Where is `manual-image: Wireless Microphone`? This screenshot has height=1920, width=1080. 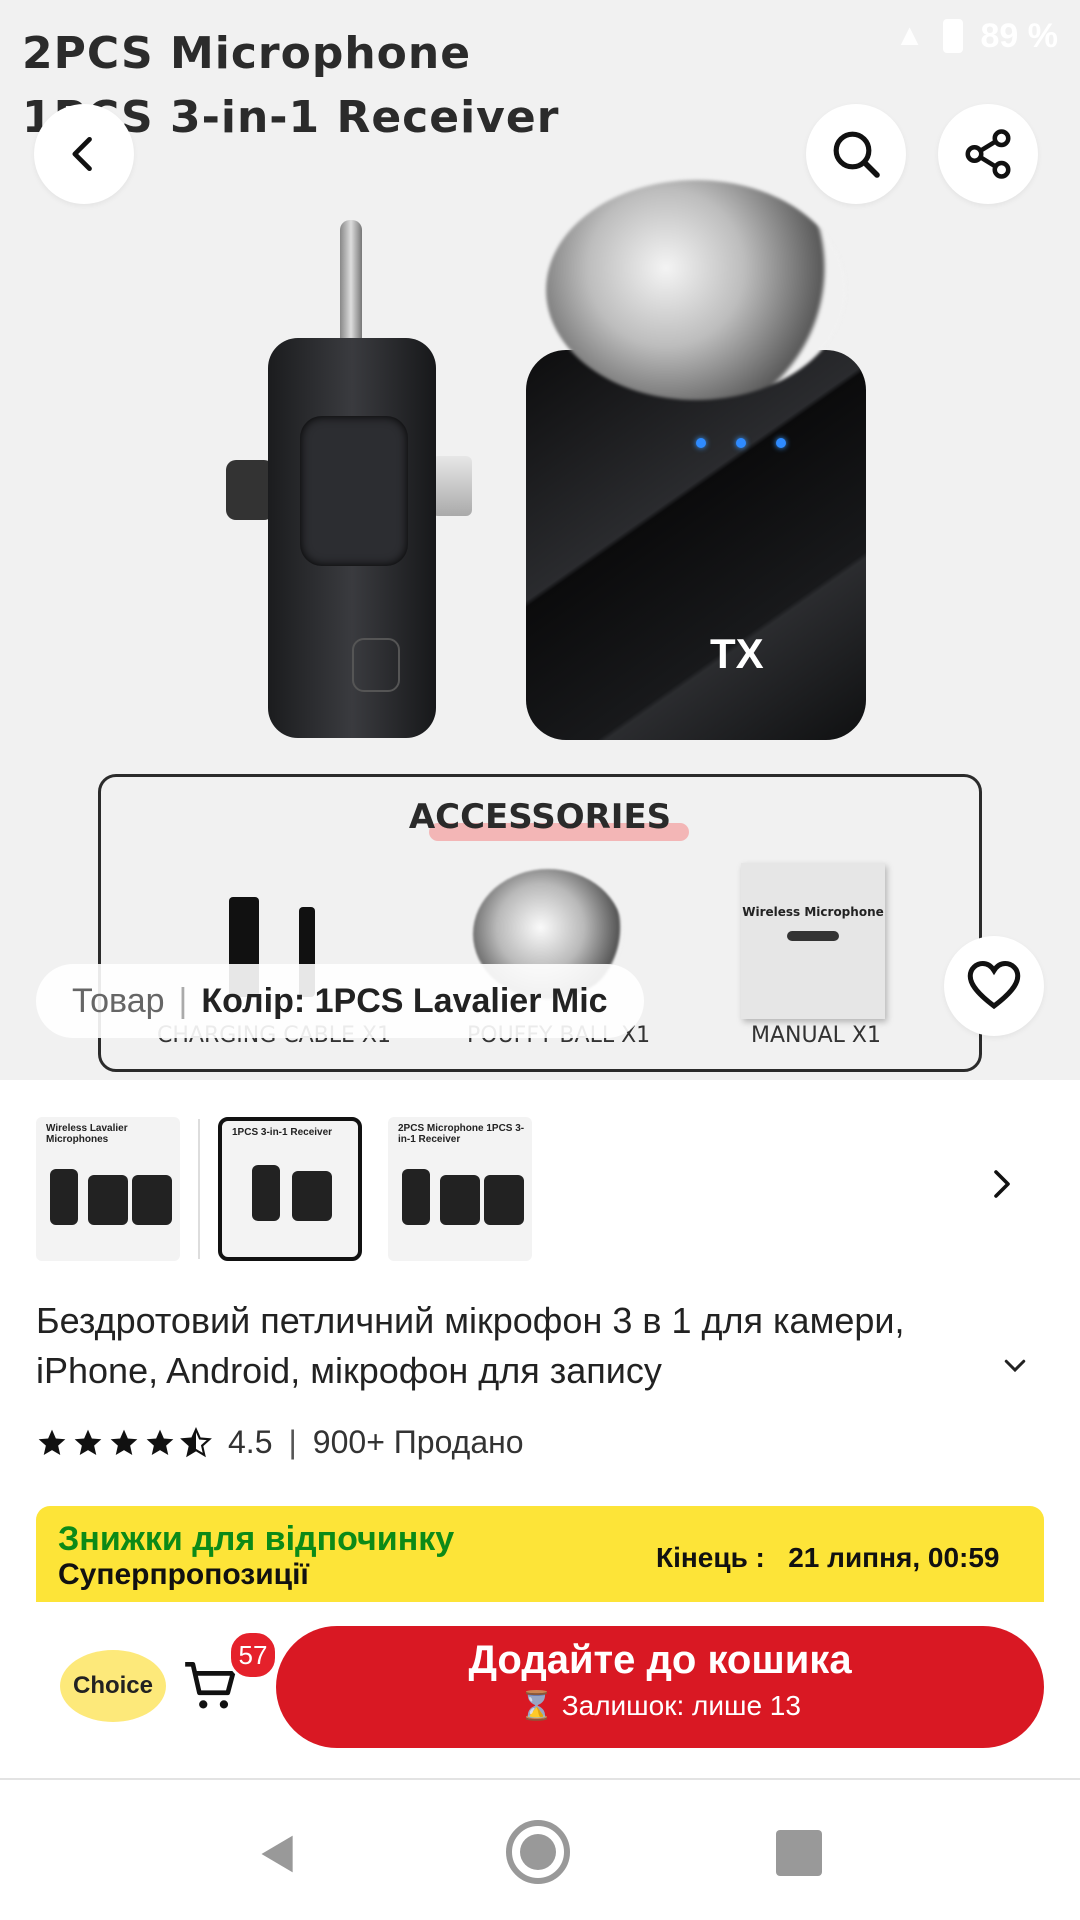
manual-image: Wireless Microphone is located at coordinates (813, 941).